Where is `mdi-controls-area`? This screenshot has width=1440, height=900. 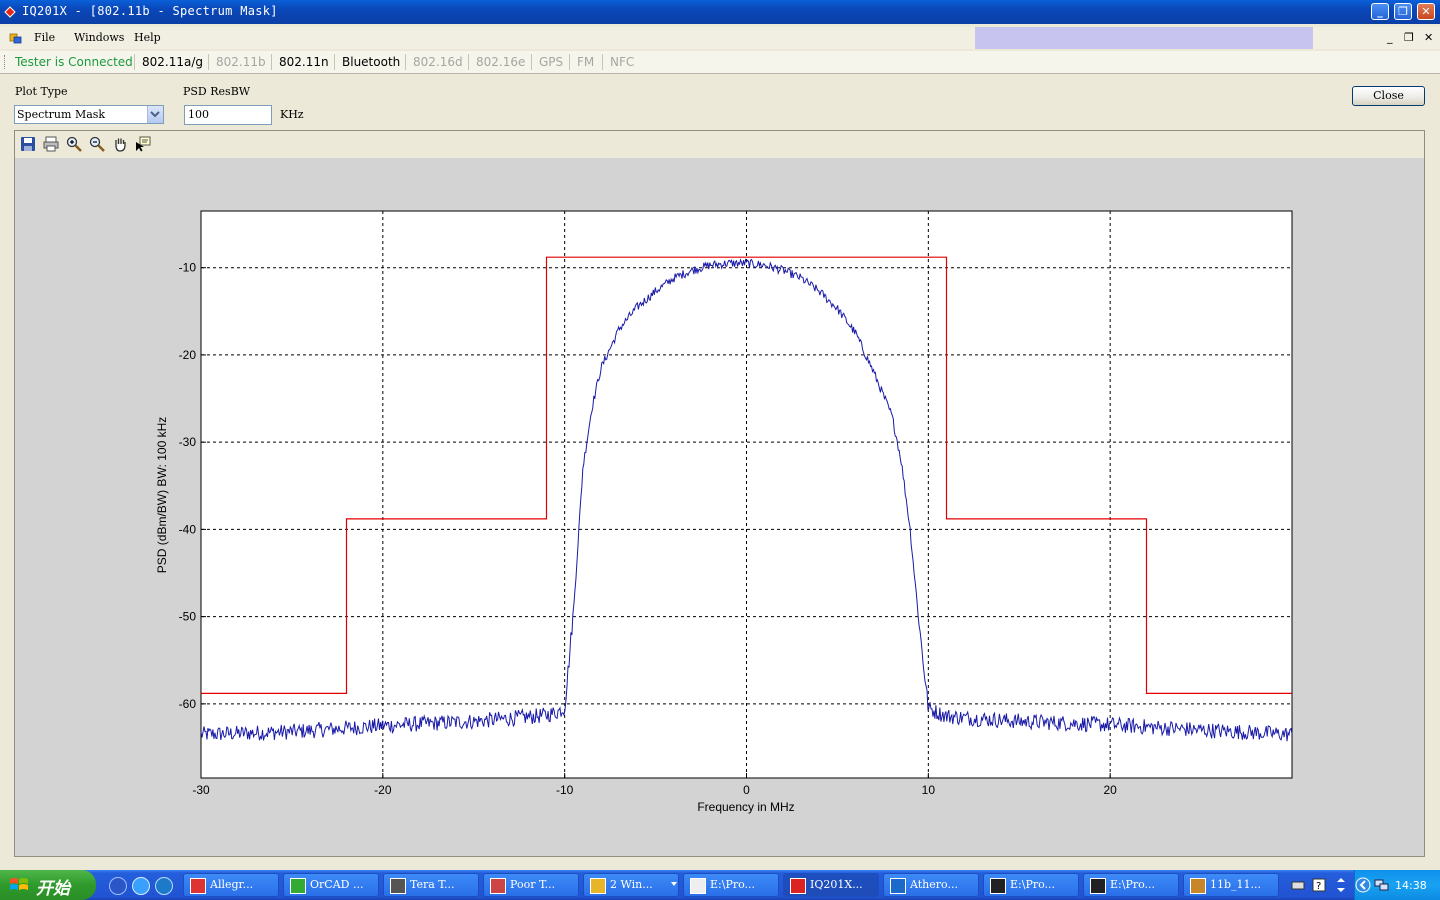 mdi-controls-area is located at coordinates (1376, 38).